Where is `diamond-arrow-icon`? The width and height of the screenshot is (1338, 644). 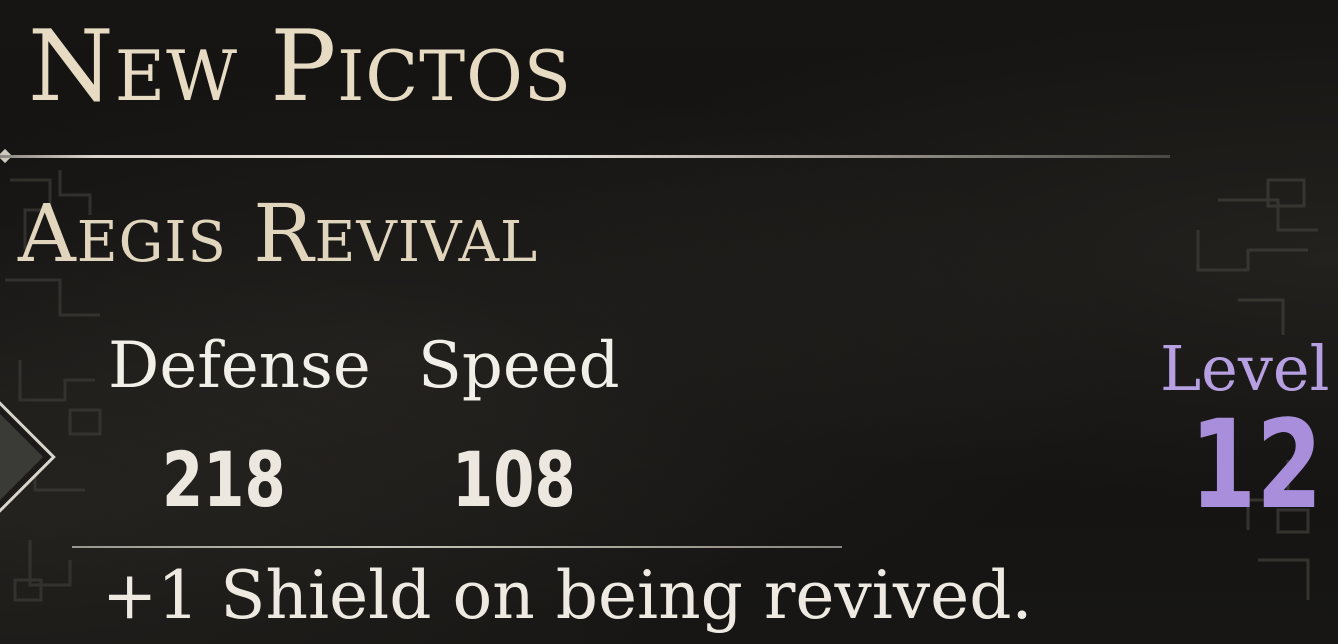
diamond-arrow-icon is located at coordinates (28, 457).